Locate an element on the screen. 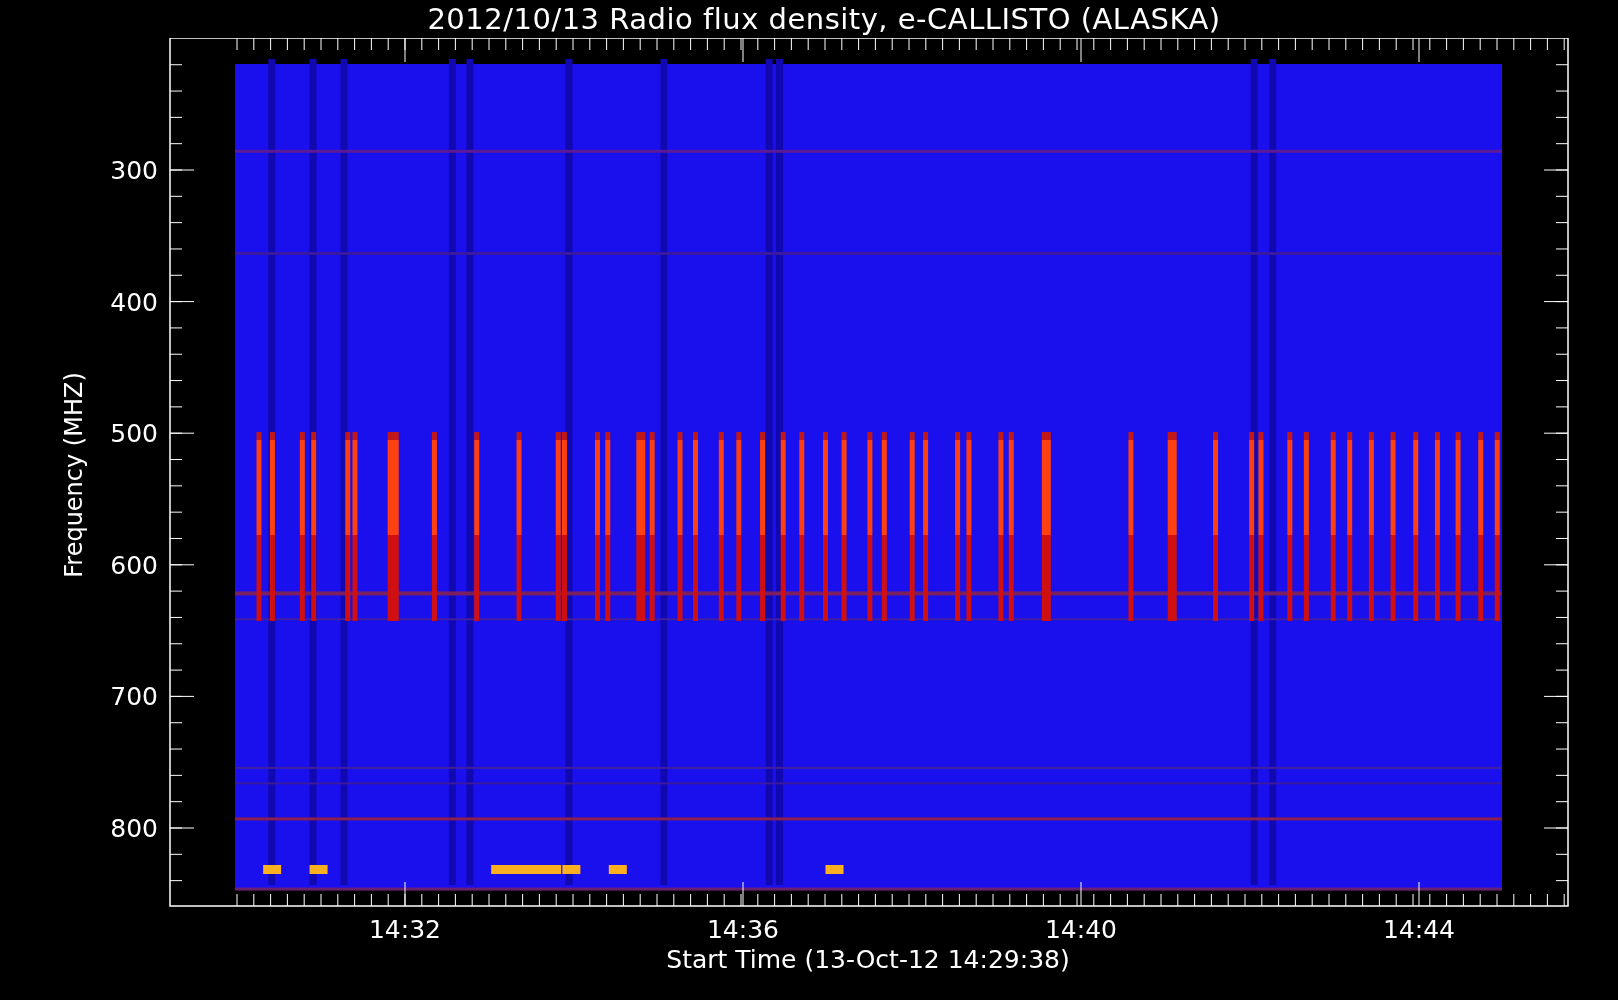 The width and height of the screenshot is (1618, 1000). x-tick-label: 14:40 is located at coordinates (1081, 929).